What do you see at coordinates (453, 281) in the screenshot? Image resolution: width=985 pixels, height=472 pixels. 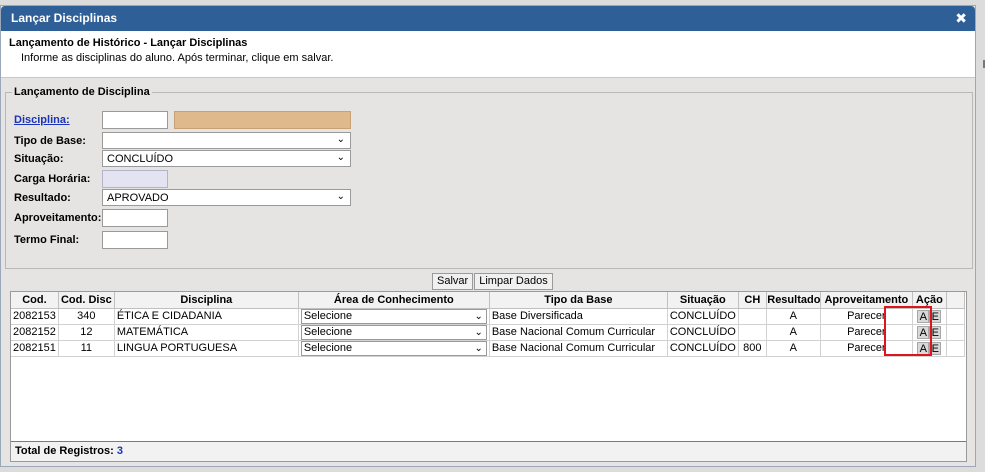 I see `save-button: Salvar` at bounding box center [453, 281].